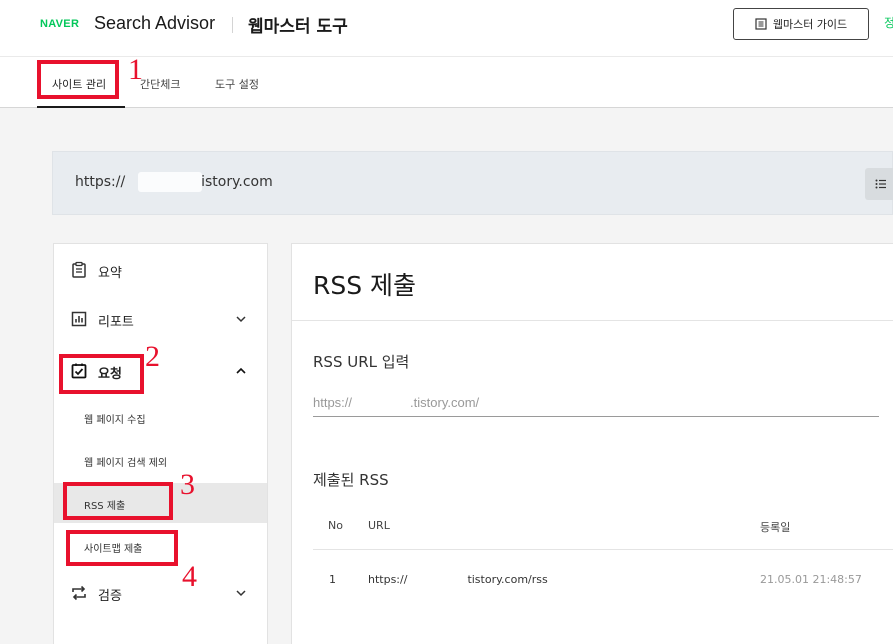  What do you see at coordinates (761, 24) in the screenshot?
I see `guide-book-icon` at bounding box center [761, 24].